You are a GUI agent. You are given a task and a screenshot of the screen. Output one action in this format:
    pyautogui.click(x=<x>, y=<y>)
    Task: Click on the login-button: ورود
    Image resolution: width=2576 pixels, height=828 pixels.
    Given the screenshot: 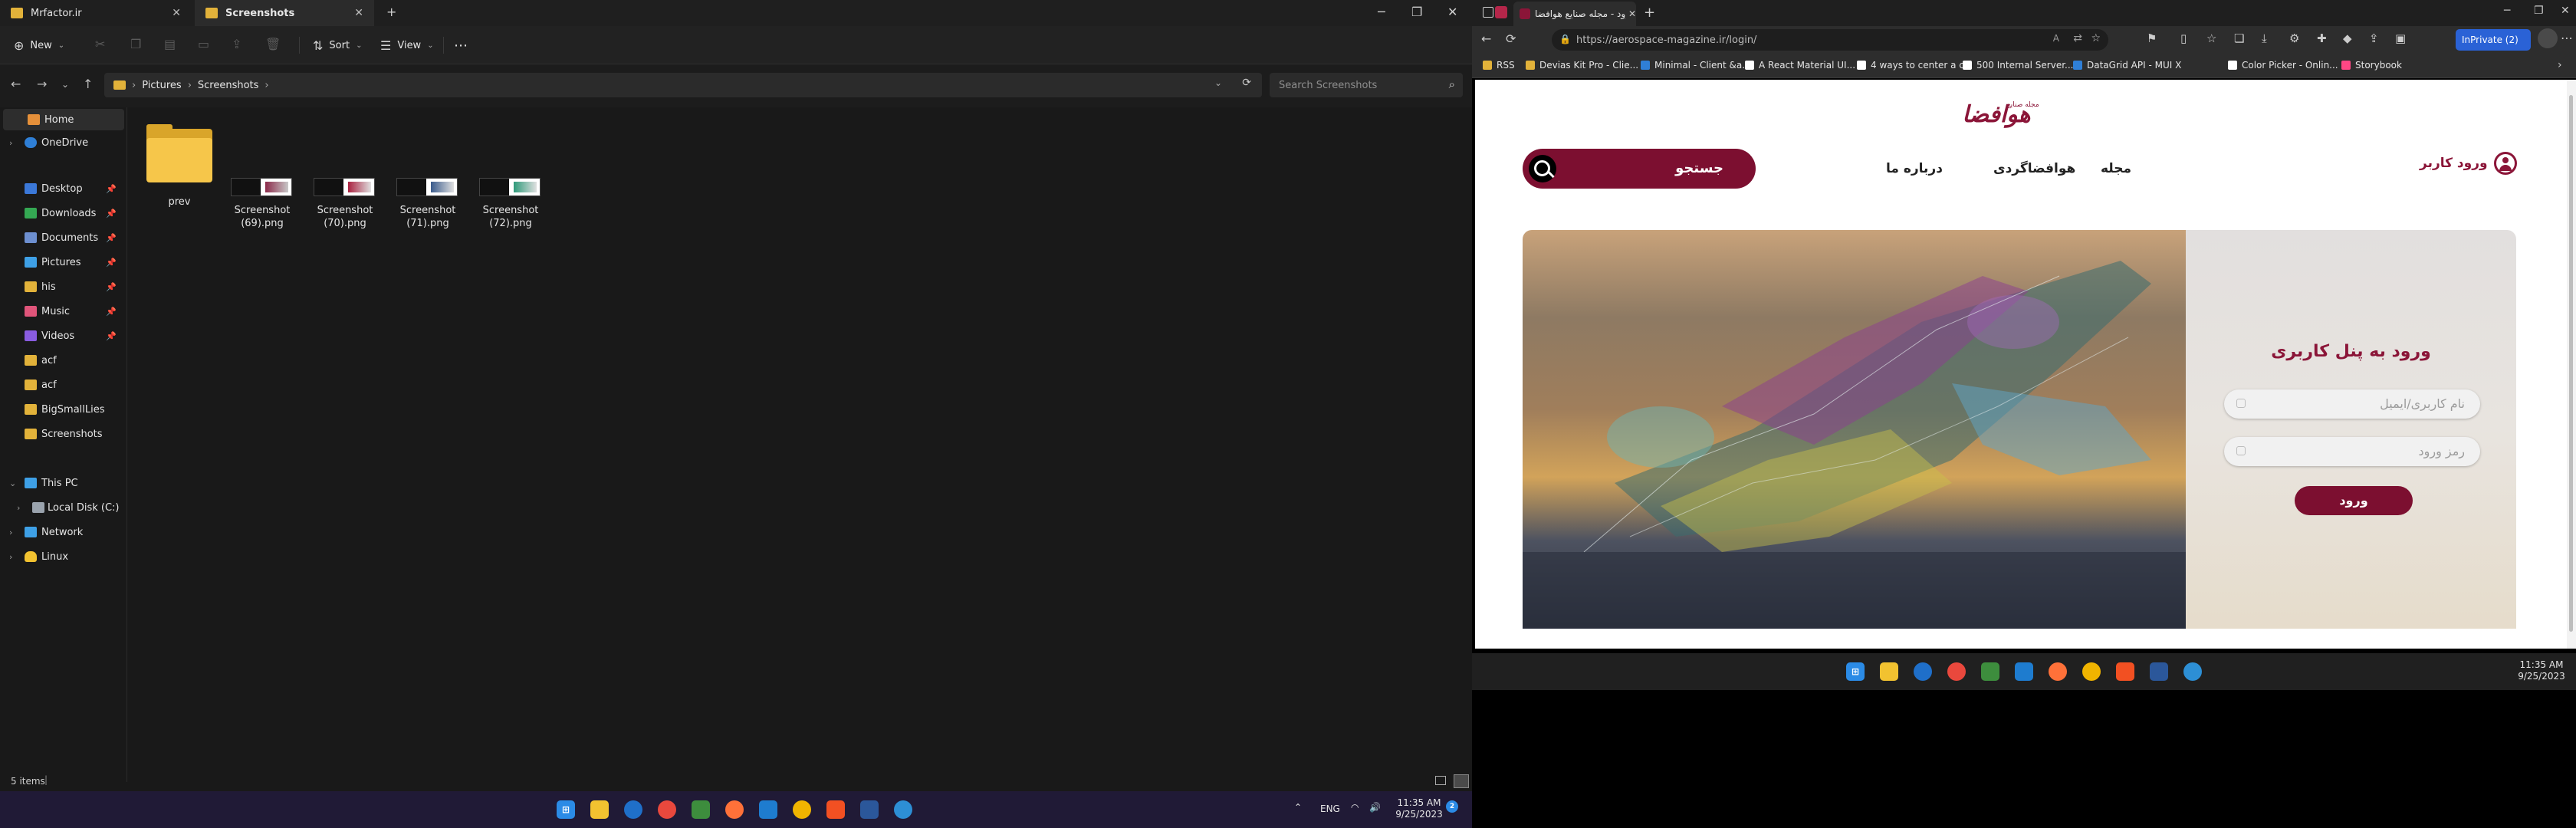 What is the action you would take?
    pyautogui.click(x=2354, y=501)
    